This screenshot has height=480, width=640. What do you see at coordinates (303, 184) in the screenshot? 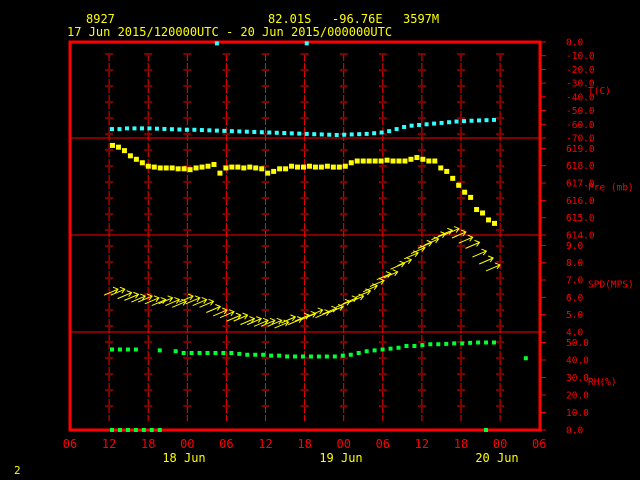
I see `pressure-series` at bounding box center [303, 184].